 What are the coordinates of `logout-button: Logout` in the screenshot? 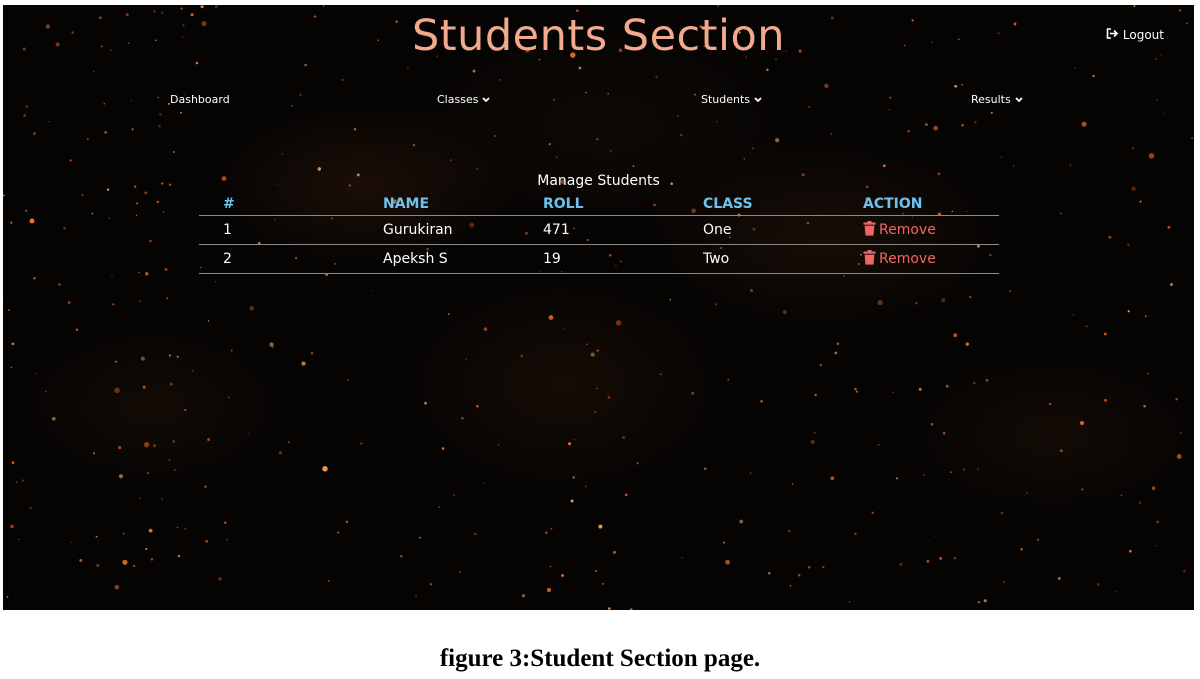 It's located at (1135, 35).